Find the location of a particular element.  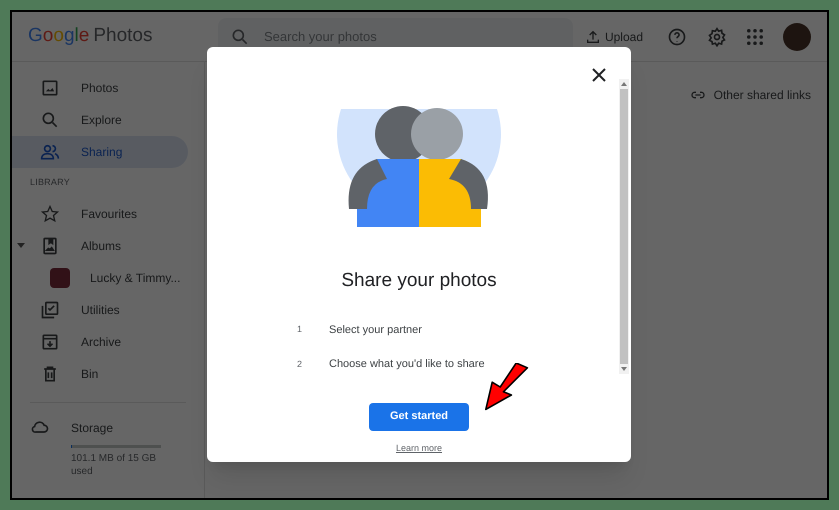

dialog-title: Share your photos is located at coordinates (419, 281).